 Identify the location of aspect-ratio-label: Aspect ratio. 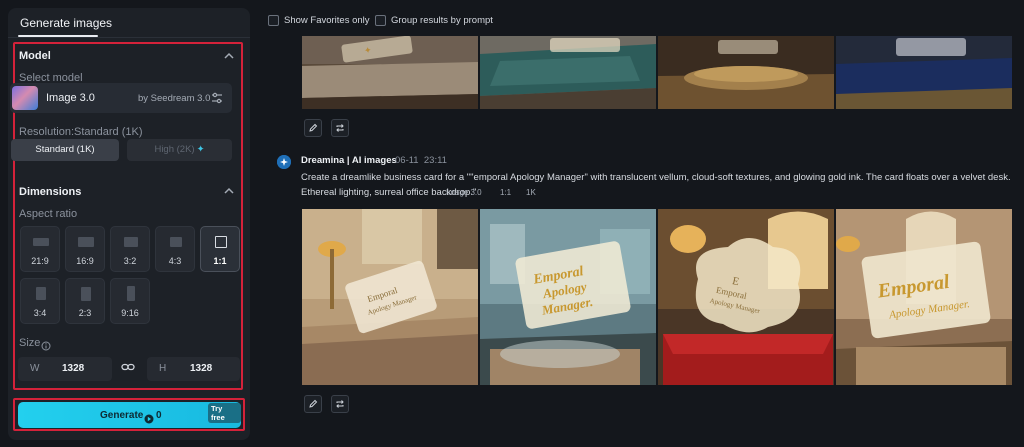
(48, 214).